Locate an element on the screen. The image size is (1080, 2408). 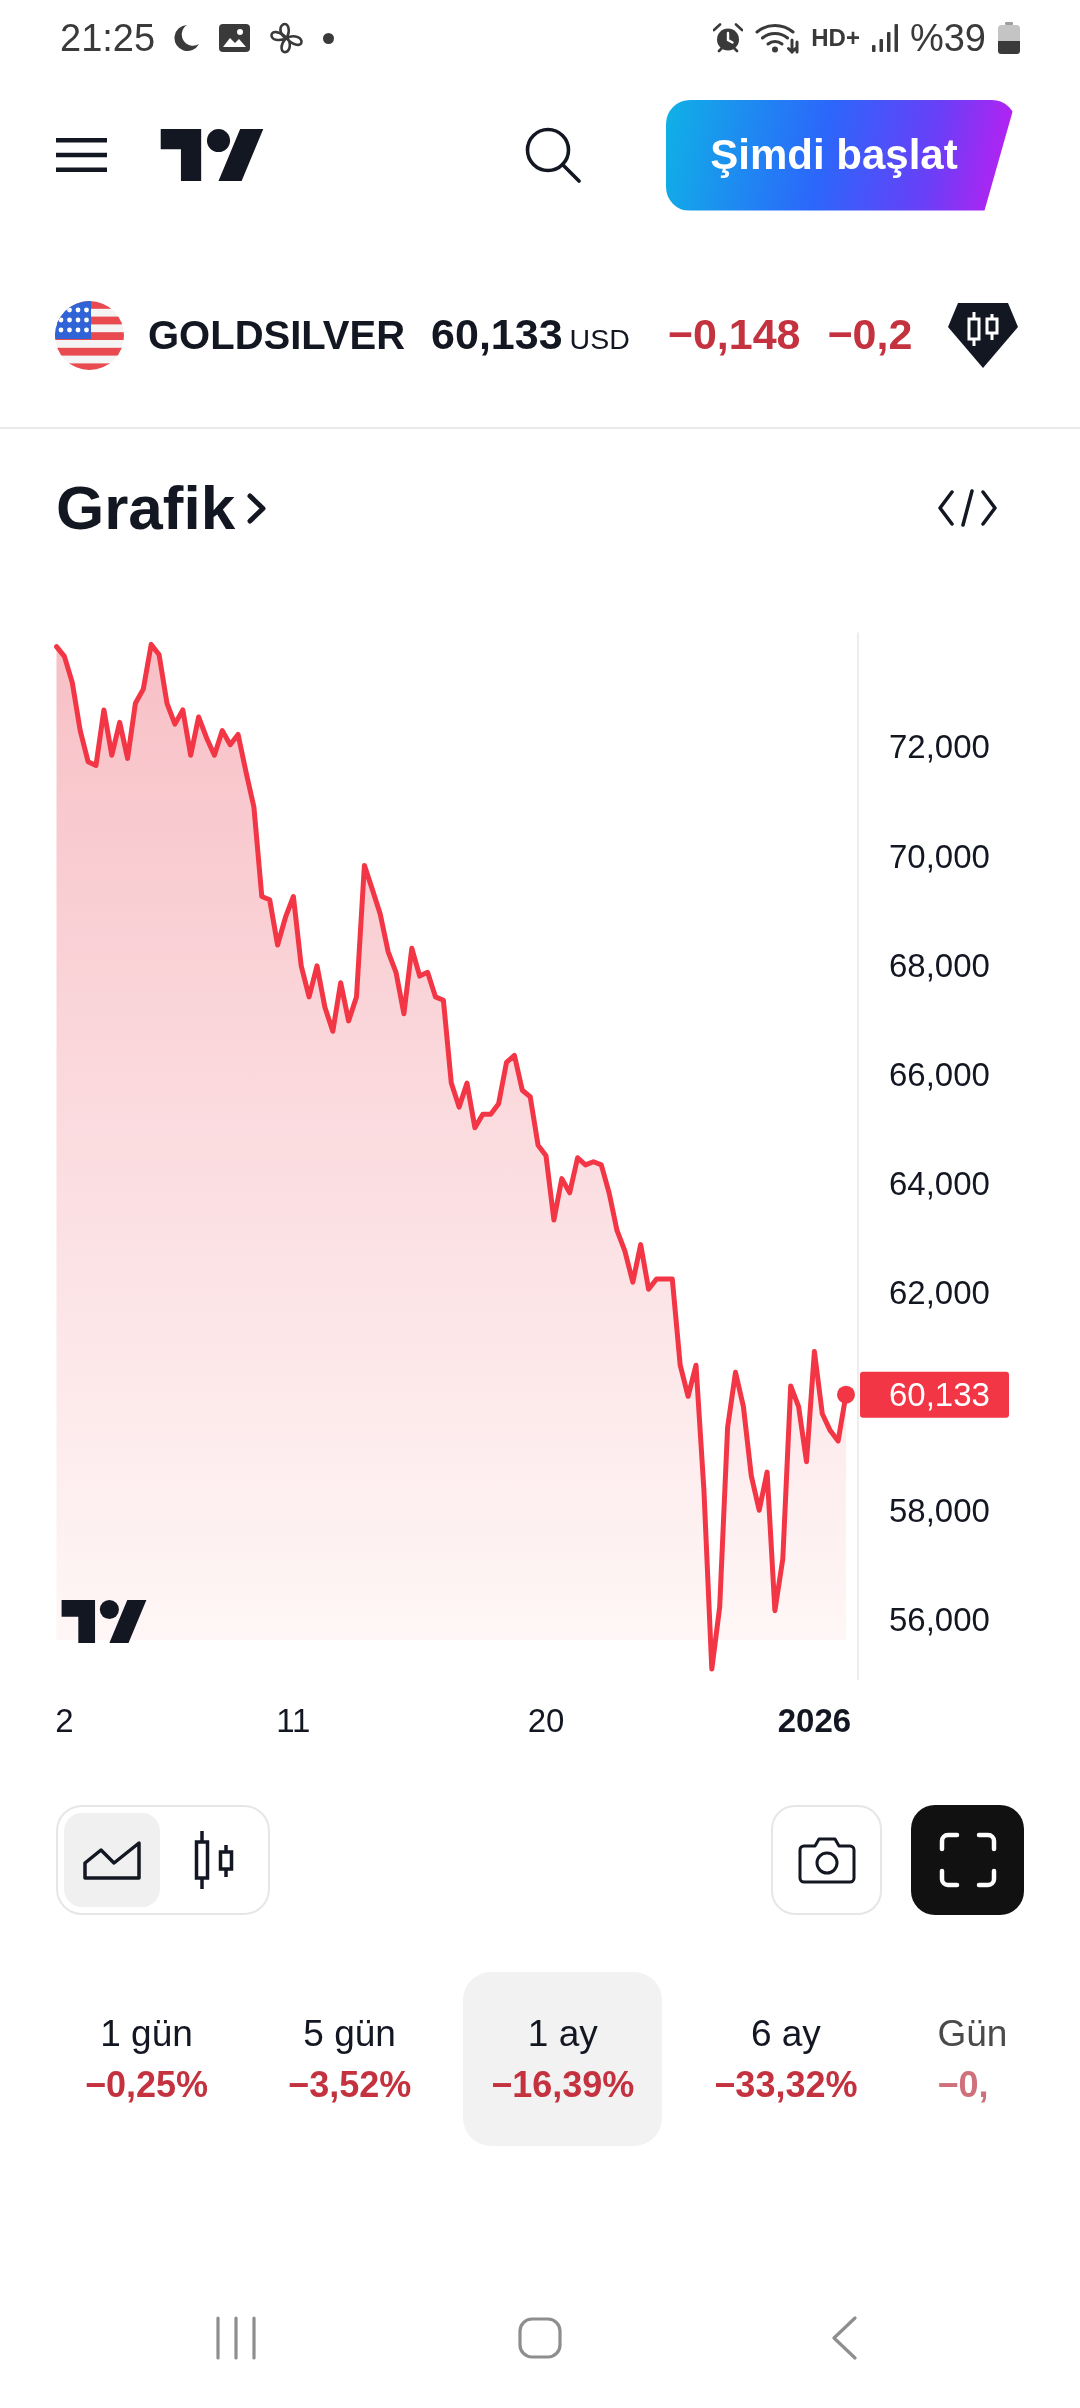
y-axis-label: 62,000 is located at coordinates (939, 1293).